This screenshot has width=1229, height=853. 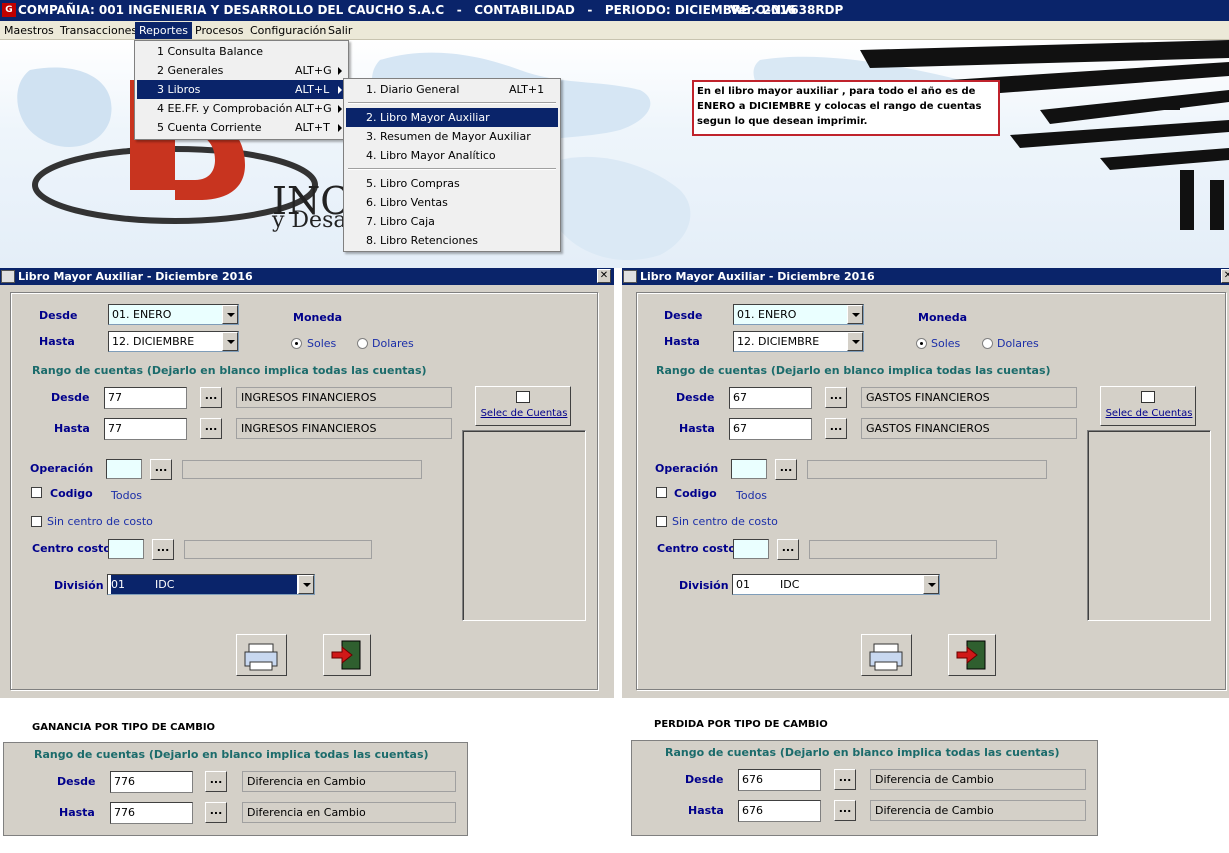 What do you see at coordinates (770, 398) in the screenshot?
I see `cuenta-desde-input: 67` at bounding box center [770, 398].